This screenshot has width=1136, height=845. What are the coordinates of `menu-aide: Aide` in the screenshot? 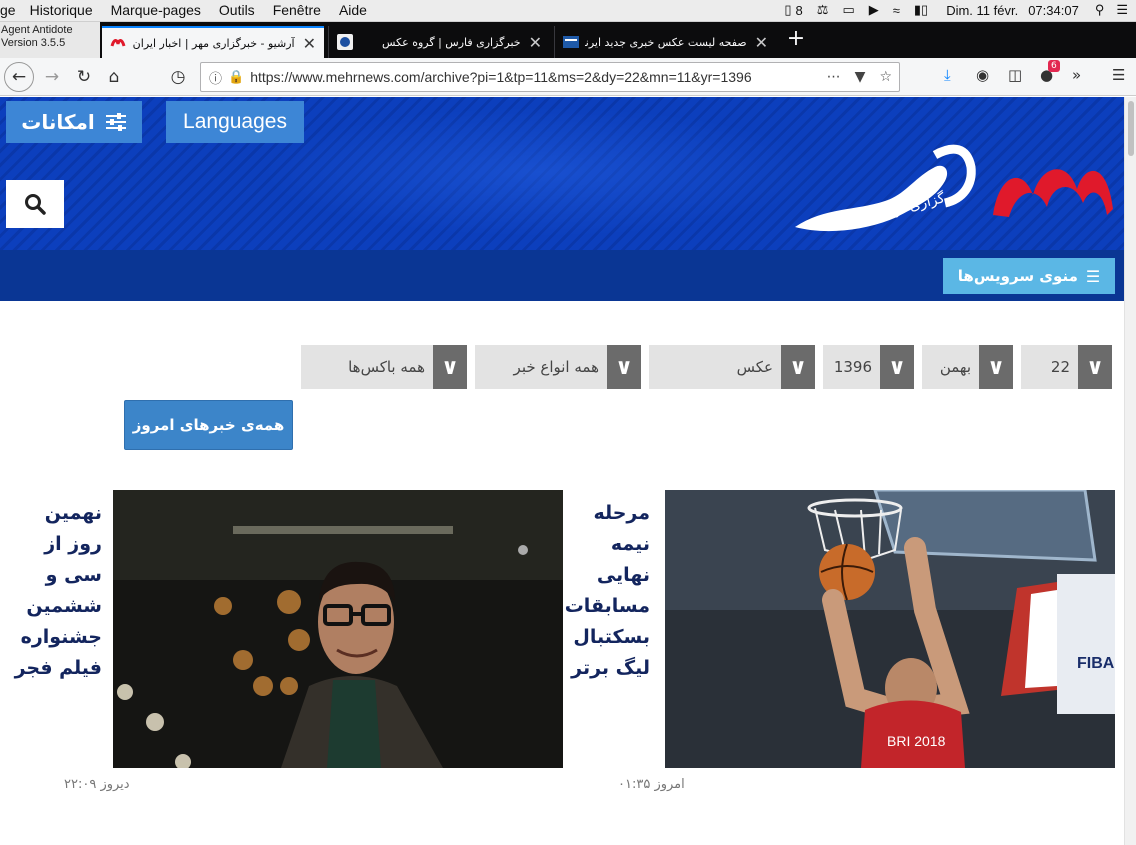 It's located at (353, 10).